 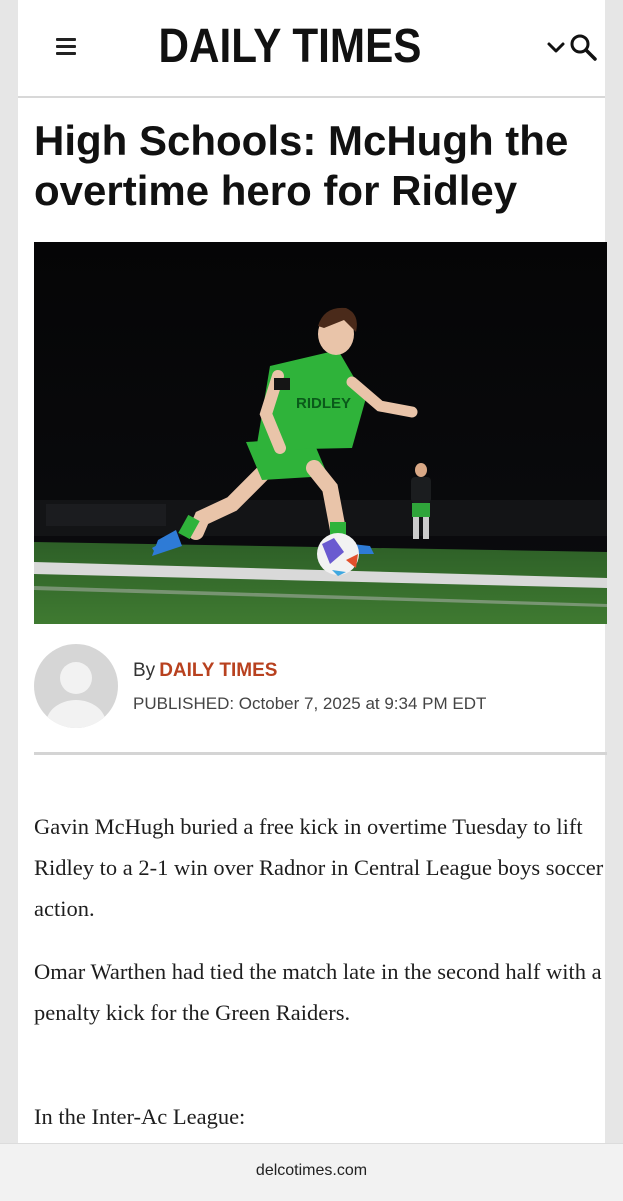 I want to click on search-icon, so click(x=583, y=47).